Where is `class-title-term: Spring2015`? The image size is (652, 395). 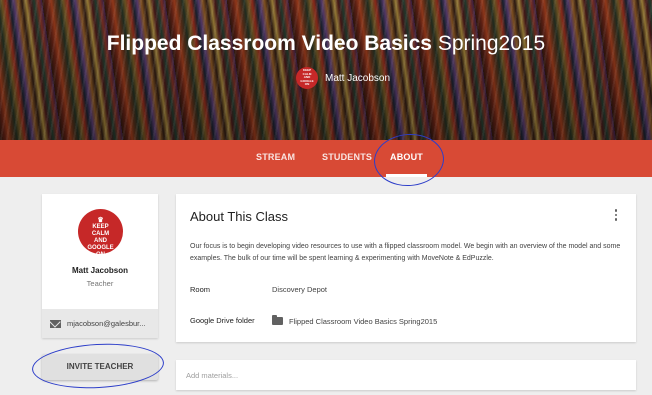
class-title-term: Spring2015 is located at coordinates (491, 43).